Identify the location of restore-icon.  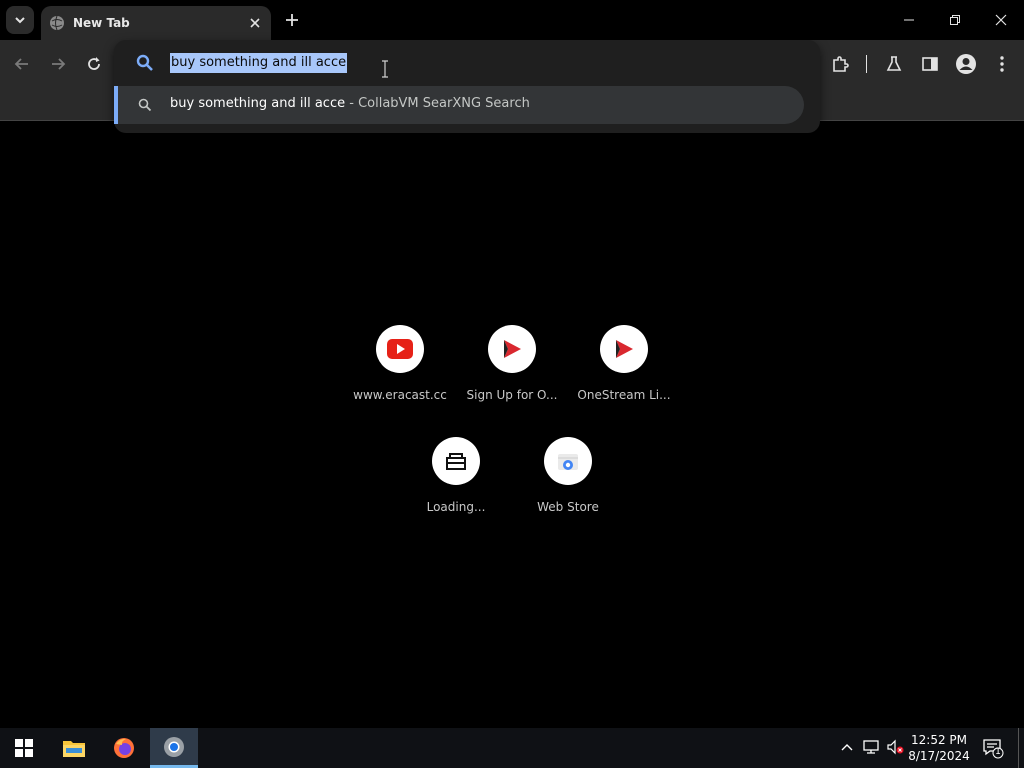
(955, 20).